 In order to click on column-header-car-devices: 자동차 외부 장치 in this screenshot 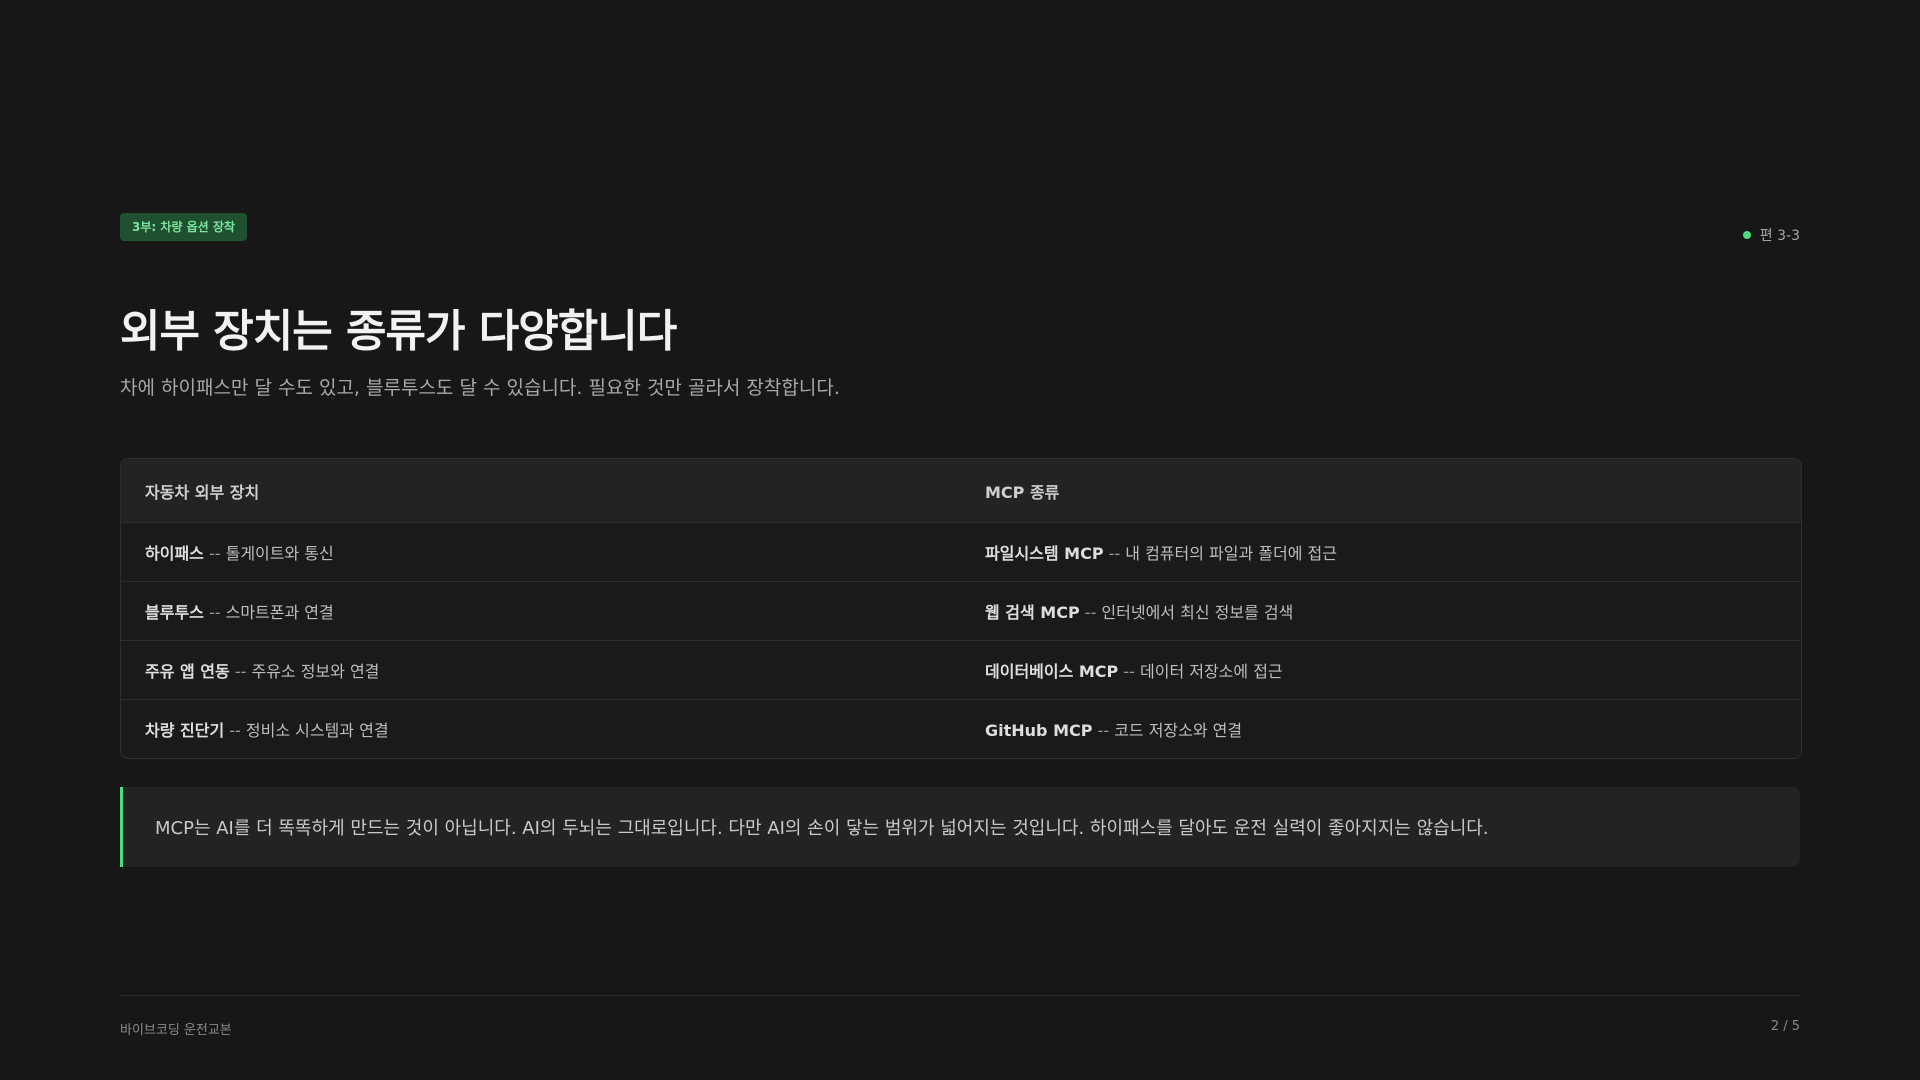, I will do `click(541, 491)`.